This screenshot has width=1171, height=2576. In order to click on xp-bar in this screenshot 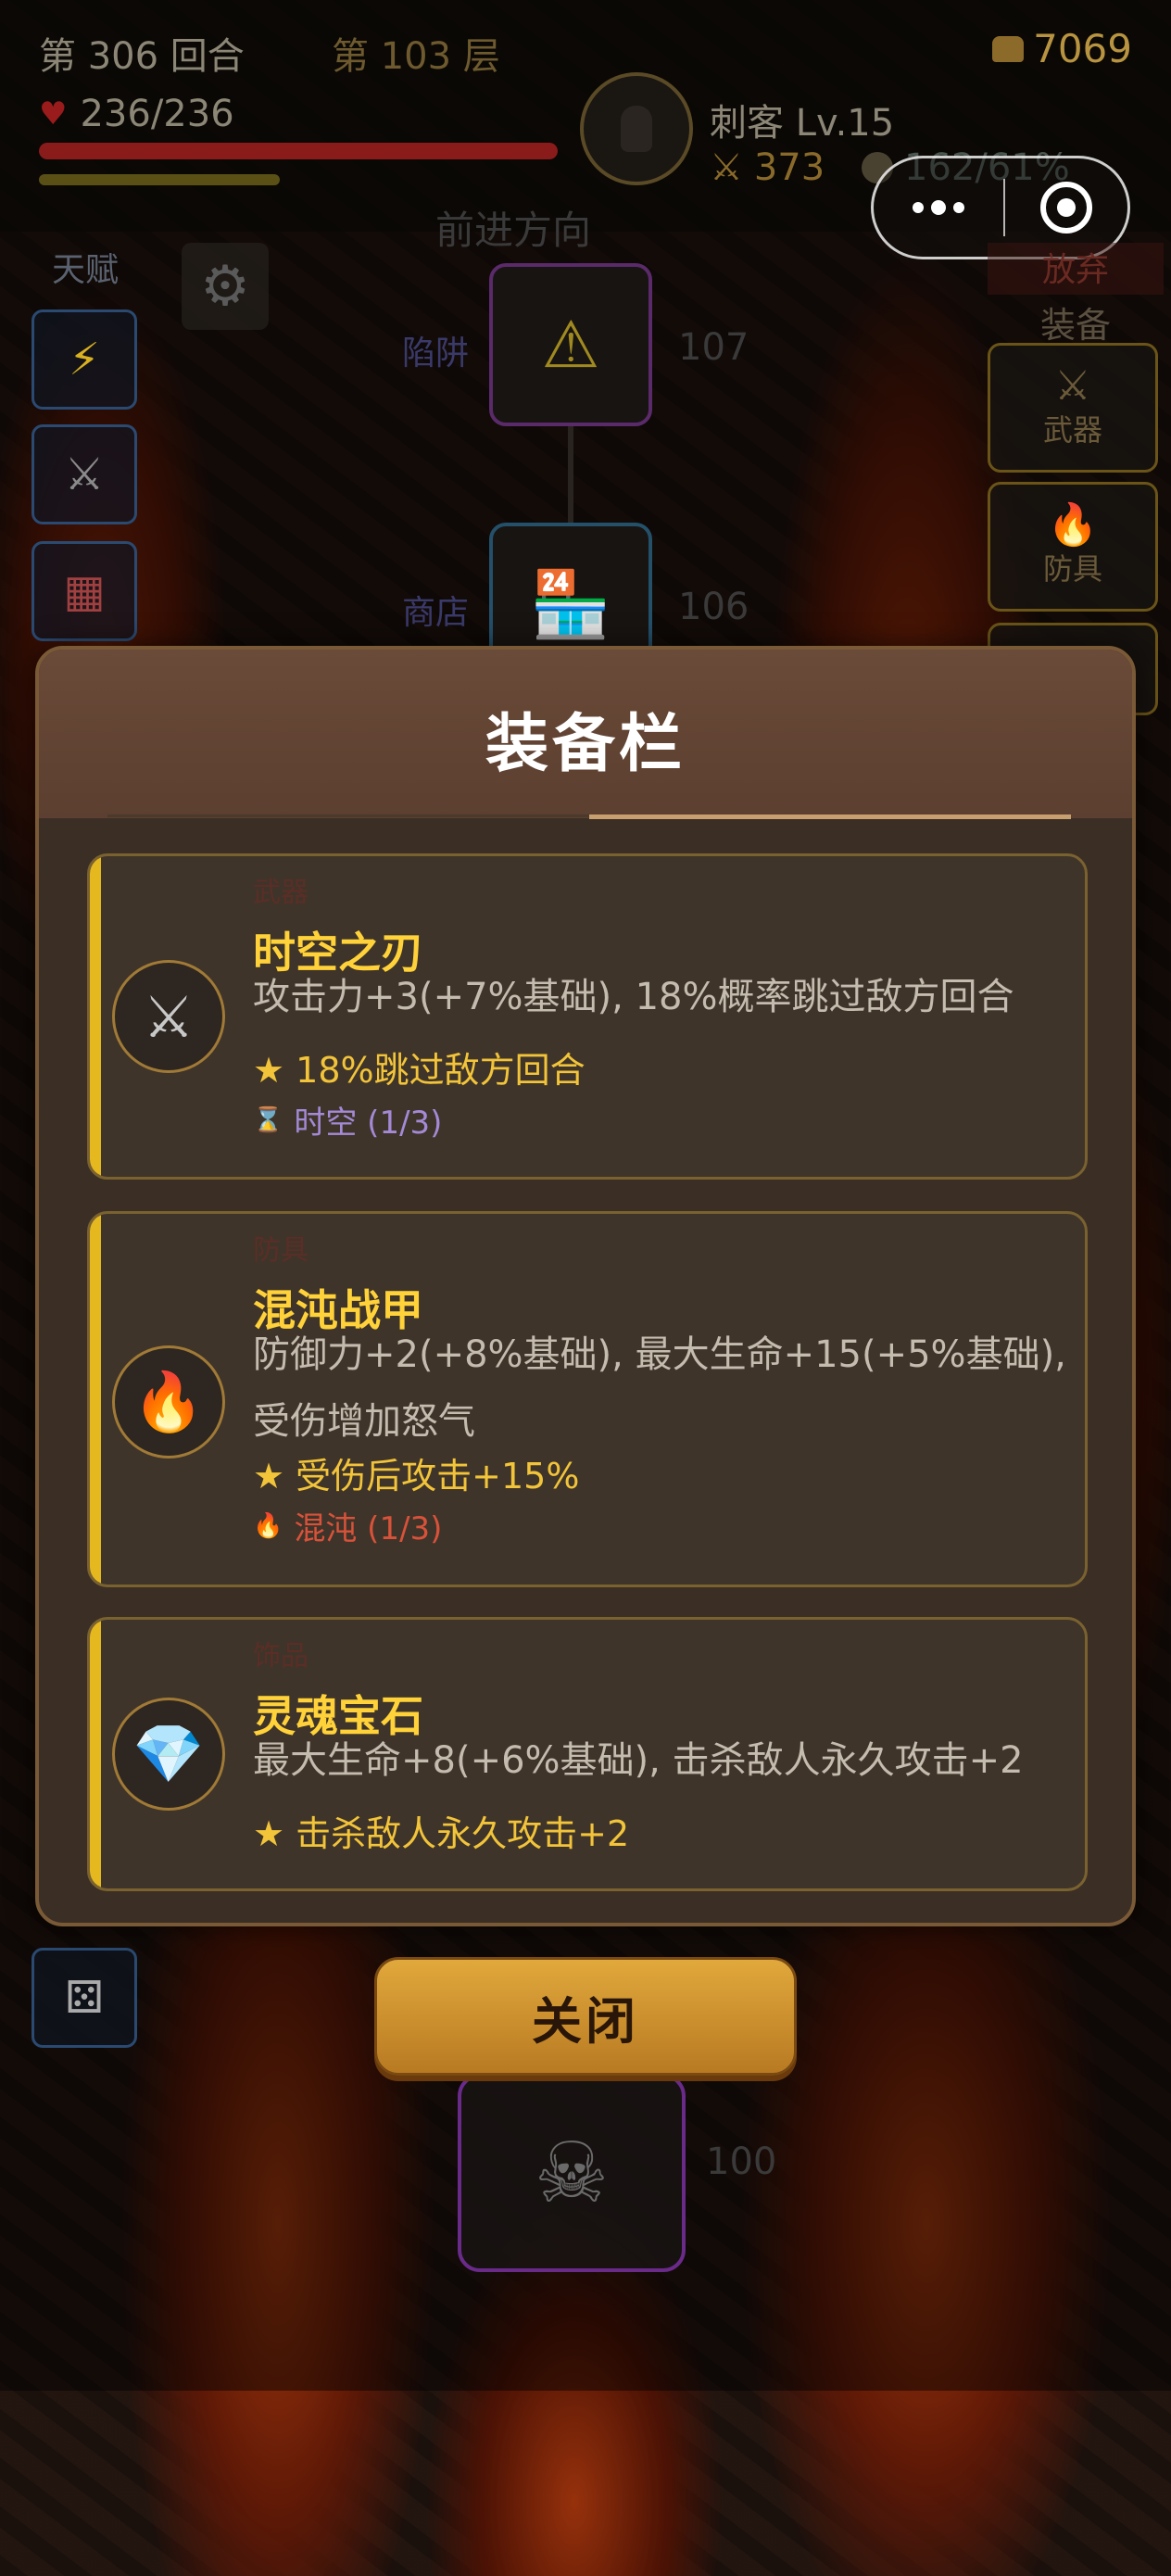, I will do `click(159, 179)`.